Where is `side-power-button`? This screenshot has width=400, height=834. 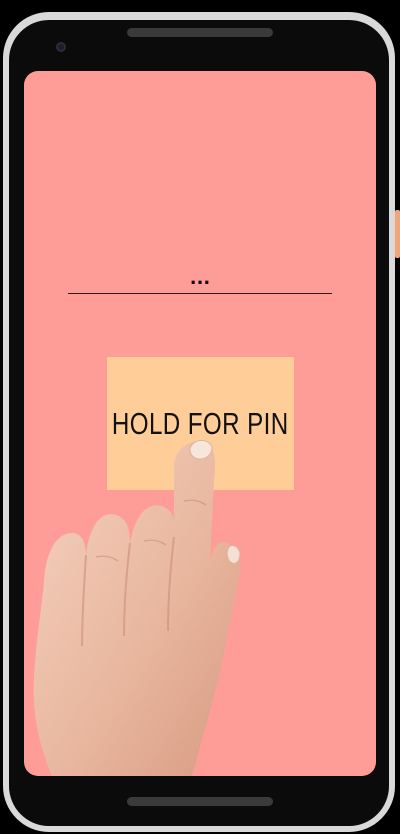 side-power-button is located at coordinates (397, 234).